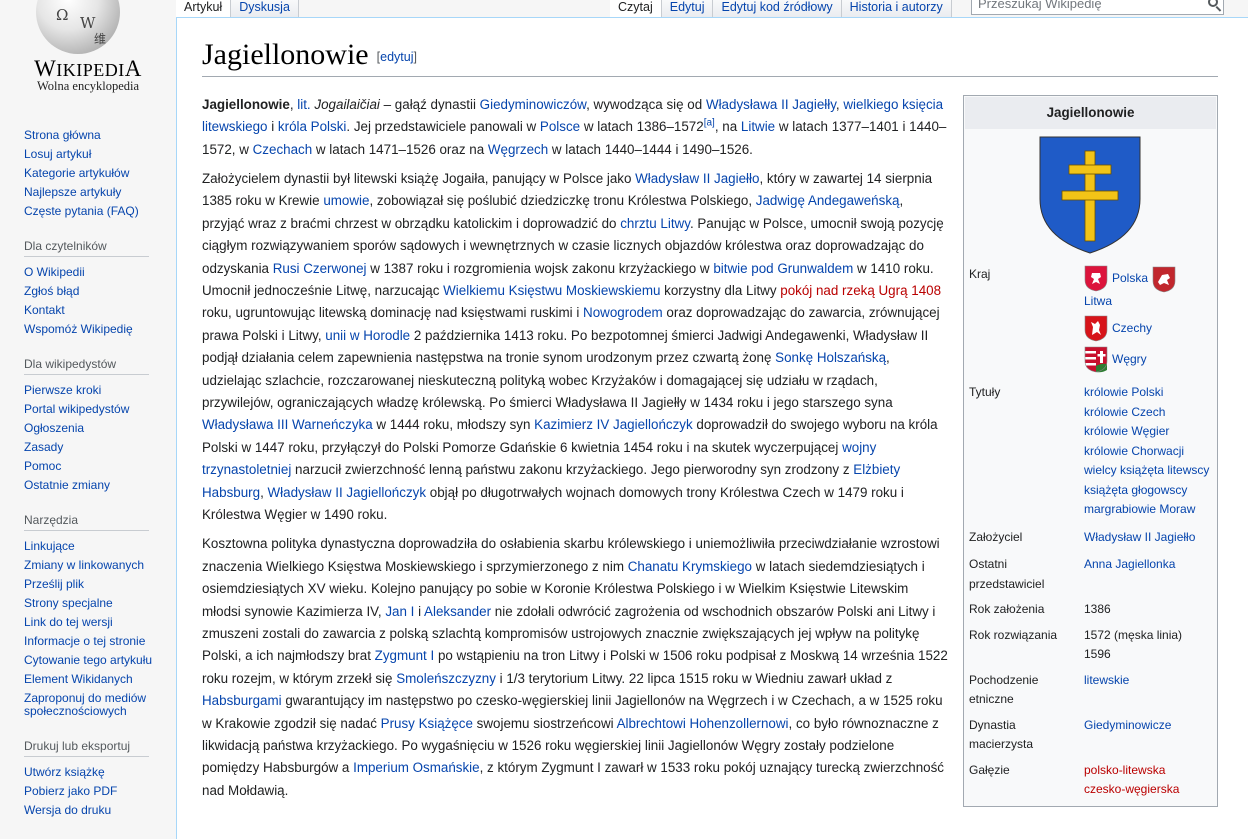  I want to click on link: Władysław II Jagiellończyk, so click(347, 492).